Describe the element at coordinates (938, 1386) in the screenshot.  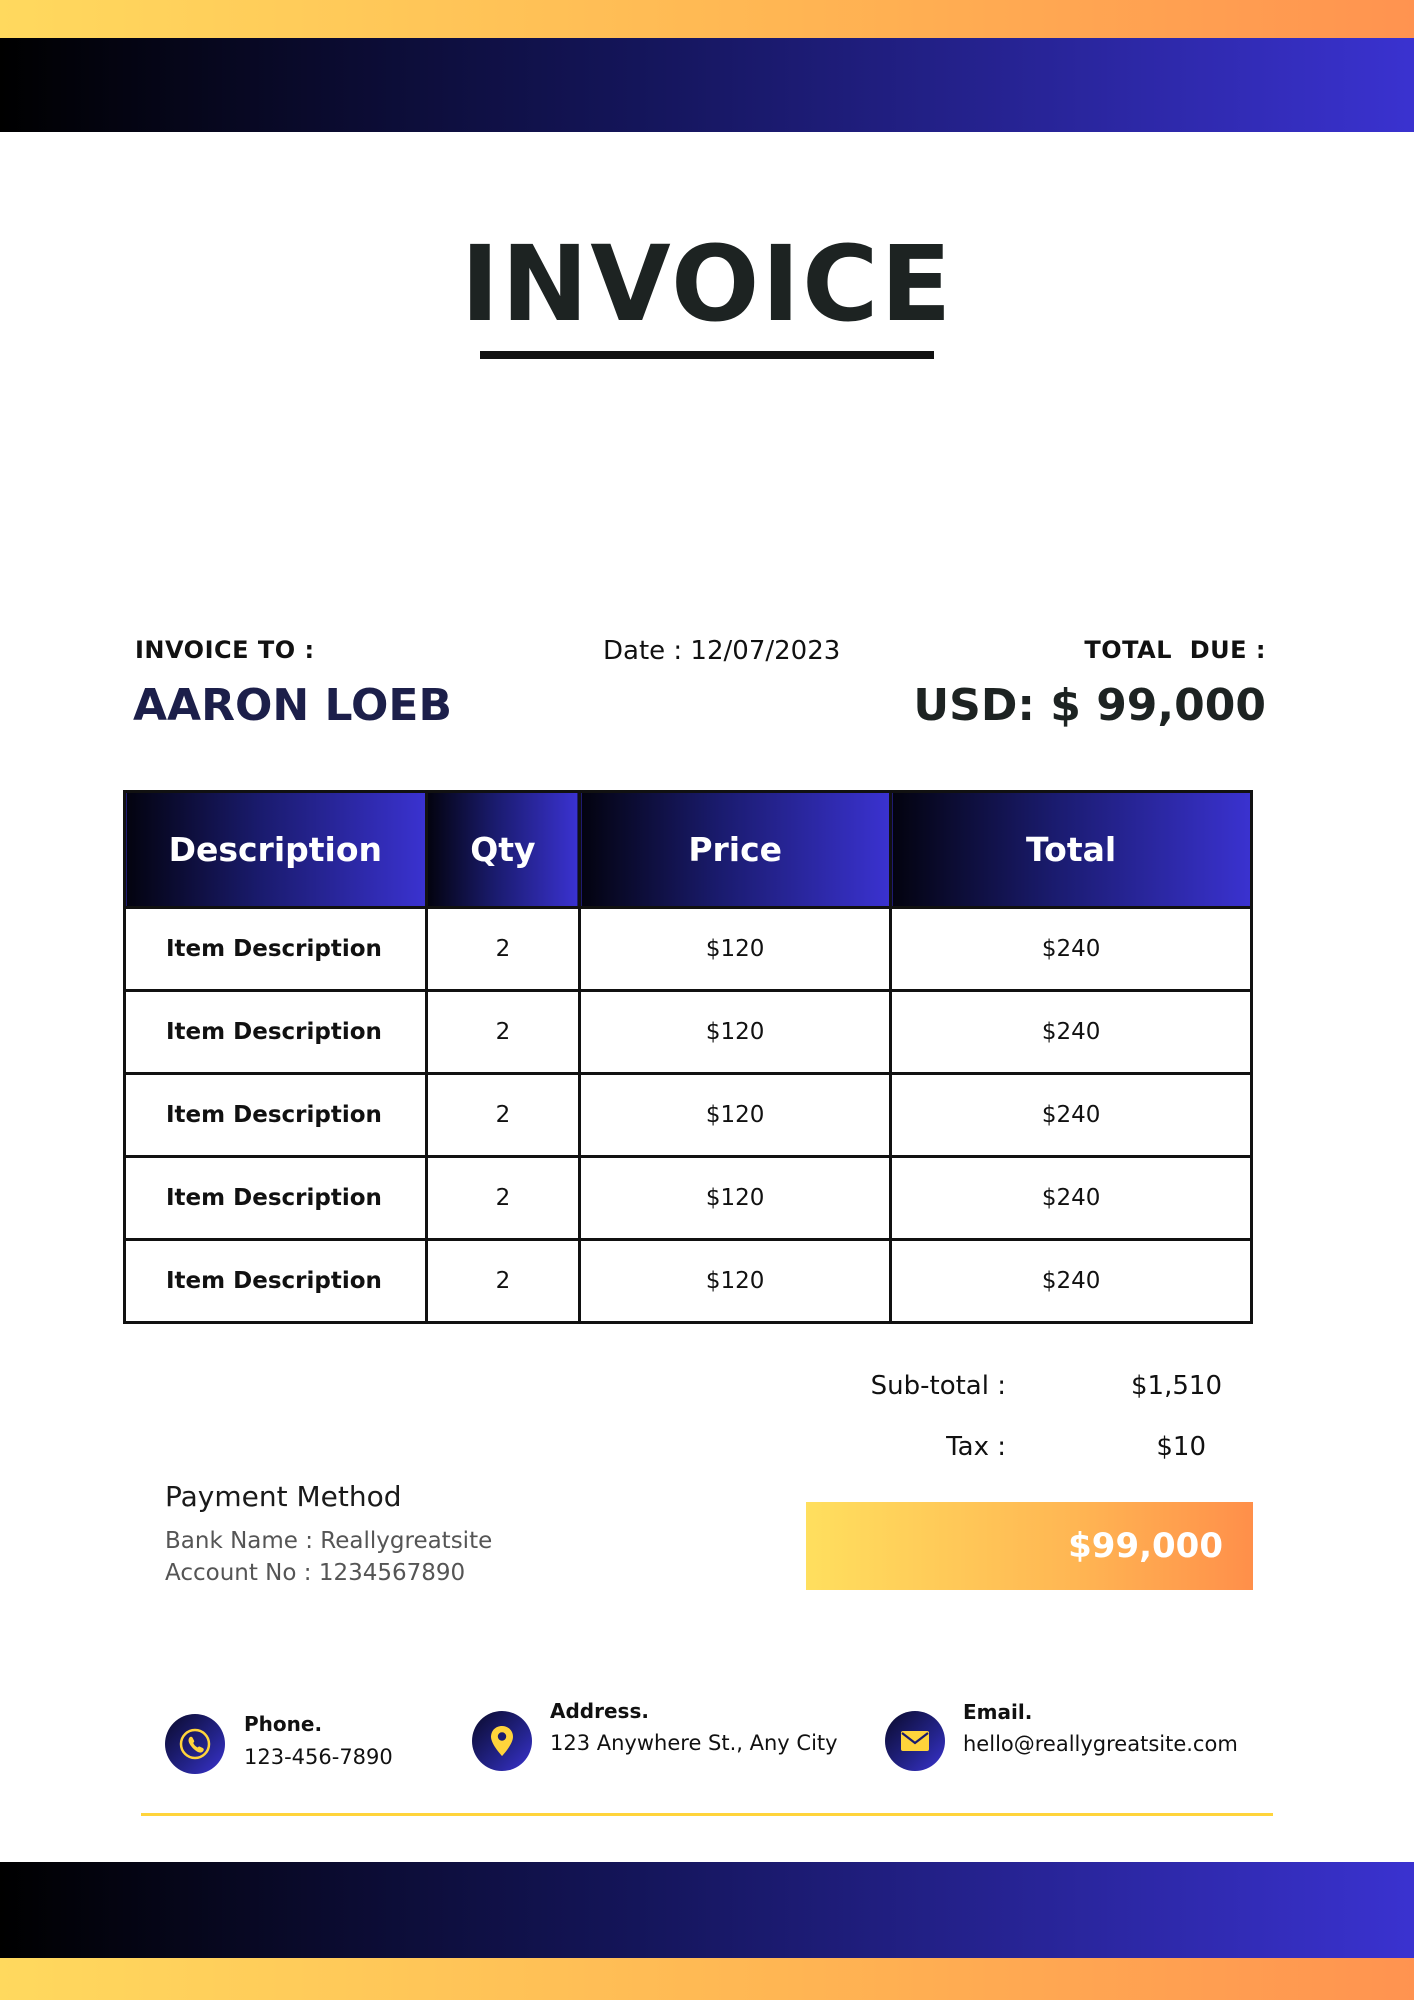
I see `subtotal-label: Sub-total :` at that location.